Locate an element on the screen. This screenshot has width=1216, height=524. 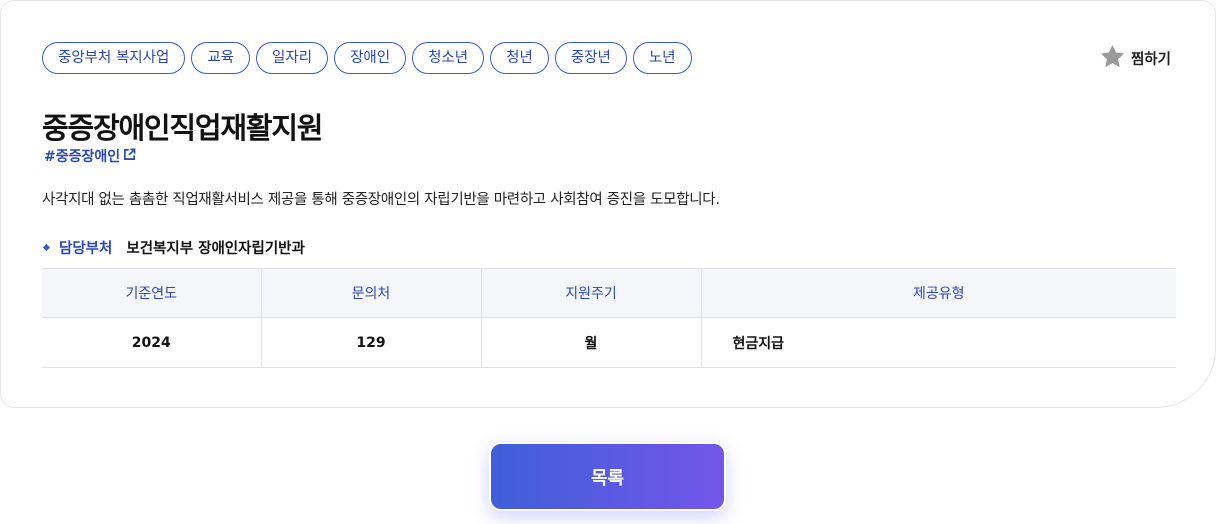
tag-jobs: 일자리 is located at coordinates (292, 58).